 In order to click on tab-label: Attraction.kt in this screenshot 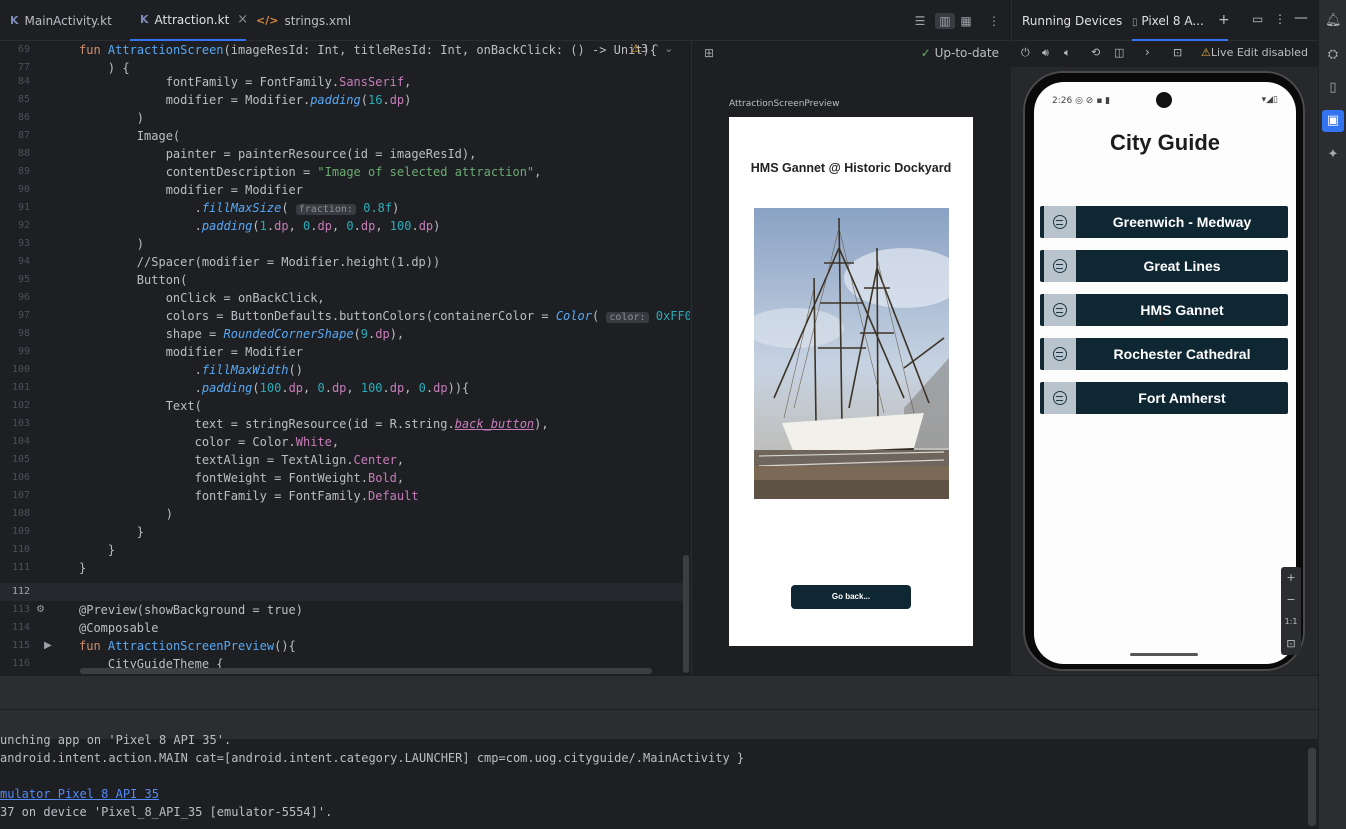, I will do `click(192, 19)`.